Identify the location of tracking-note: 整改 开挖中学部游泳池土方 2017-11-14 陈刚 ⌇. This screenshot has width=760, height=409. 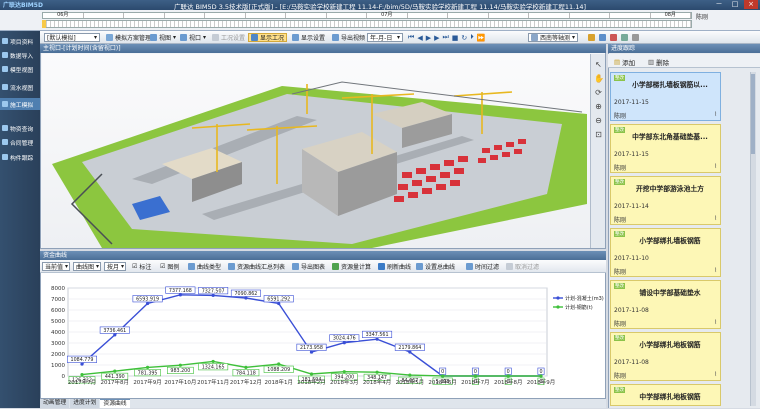
(665, 200).